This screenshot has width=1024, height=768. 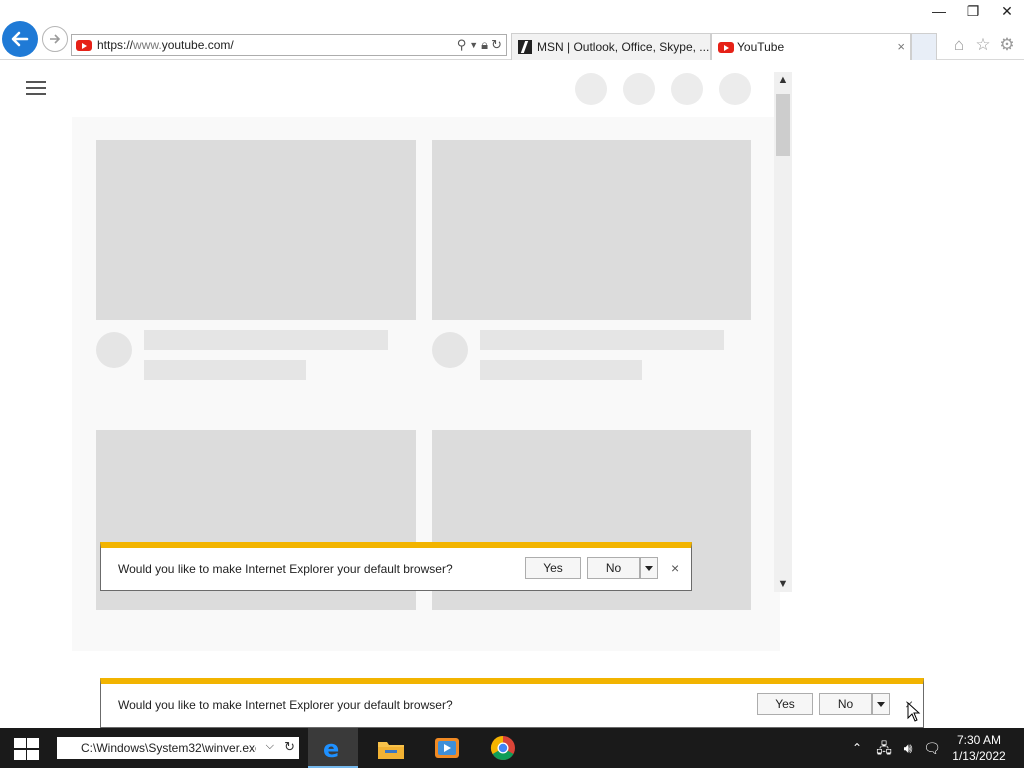 I want to click on lock-icon: 🔒︎, so click(x=484, y=45).